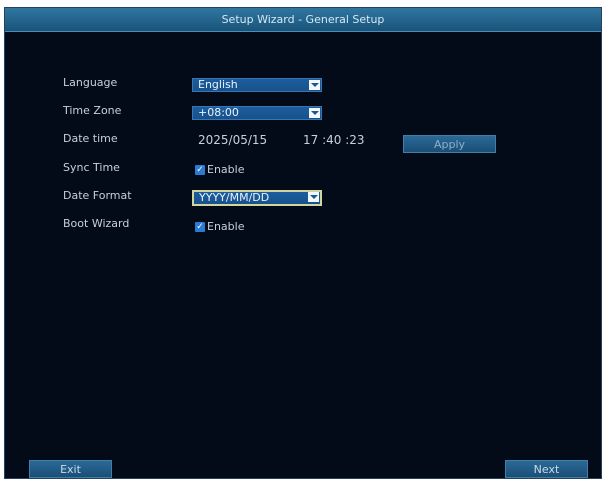 The height and width of the screenshot is (483, 604). I want to click on window-titlebar: Setup Wizard - General Setup, so click(303, 20).